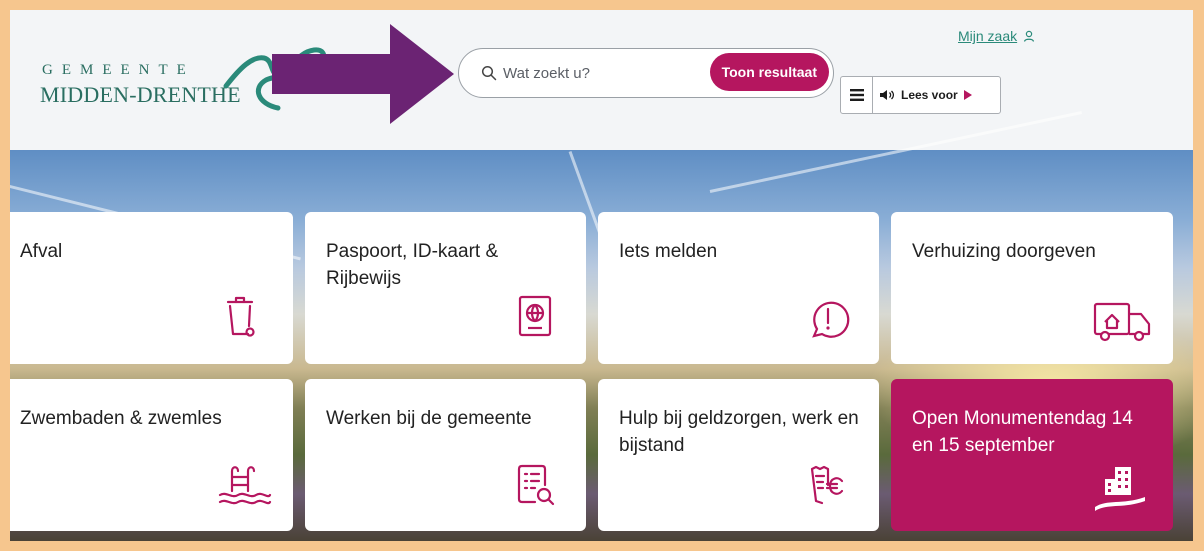  Describe the element at coordinates (603, 73) in the screenshot. I see `search-input` at that location.